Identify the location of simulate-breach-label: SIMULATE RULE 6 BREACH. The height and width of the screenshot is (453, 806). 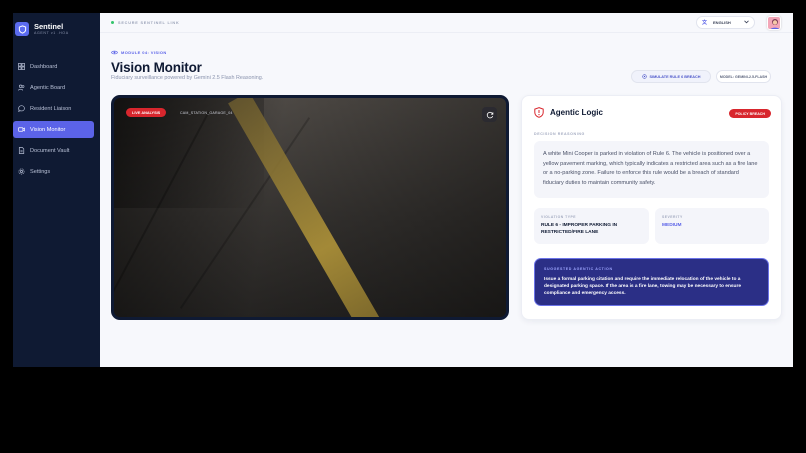
(675, 76).